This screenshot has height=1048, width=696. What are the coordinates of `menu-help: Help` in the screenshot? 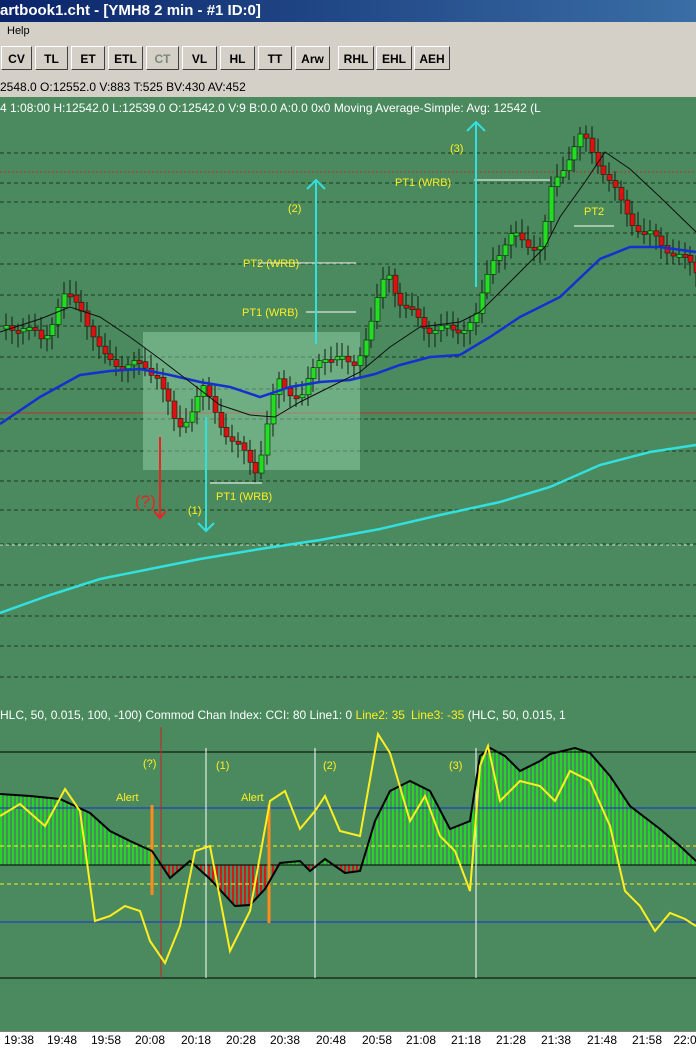 It's located at (15, 31).